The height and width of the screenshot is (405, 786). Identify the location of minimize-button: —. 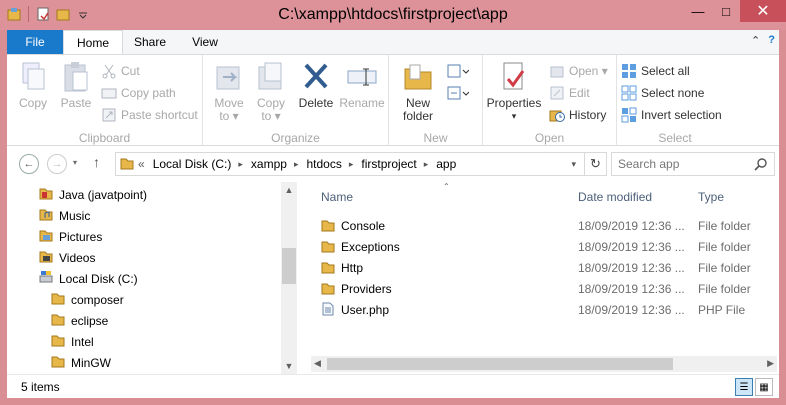
(698, 11).